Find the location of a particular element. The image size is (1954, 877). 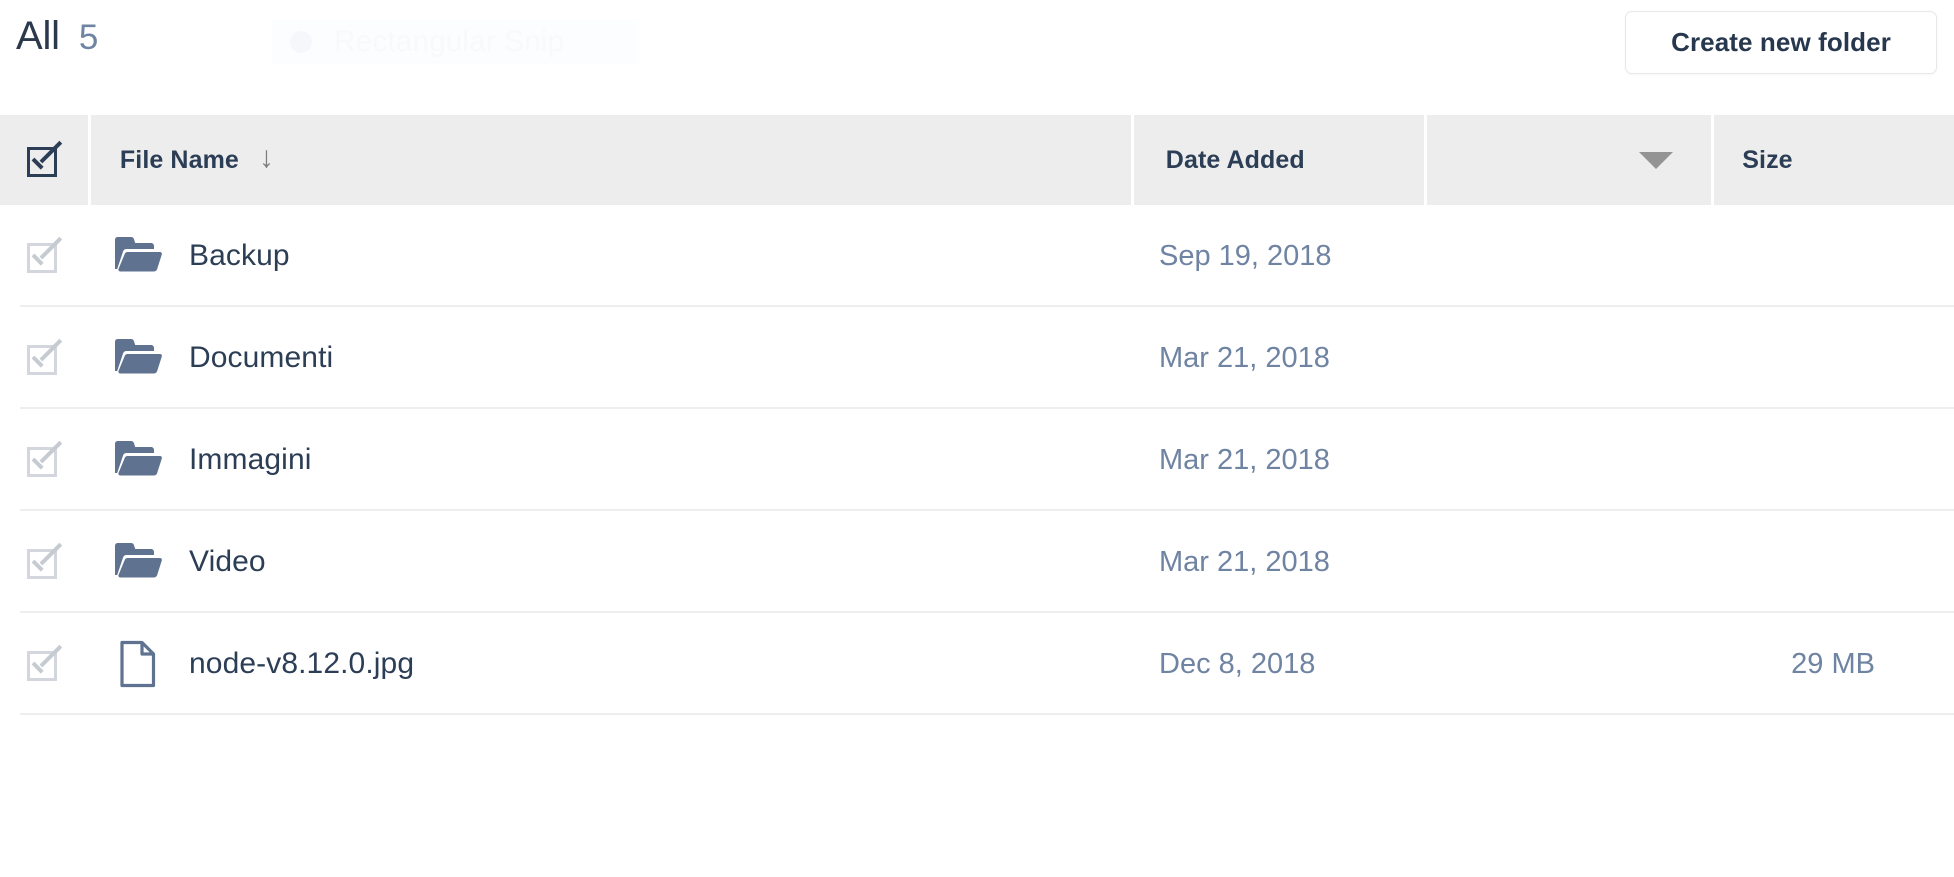

size-cell: 29 MB is located at coordinates (1827, 664).